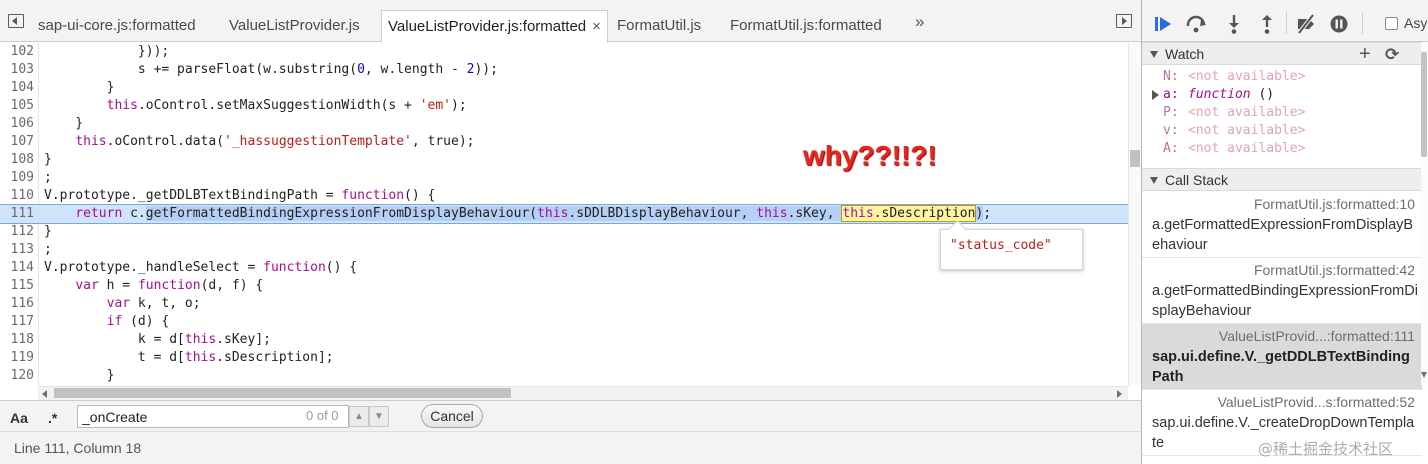 Image resolution: width=1428 pixels, height=464 pixels. Describe the element at coordinates (107, 51) in the screenshot. I see `code-text: }));` at that location.